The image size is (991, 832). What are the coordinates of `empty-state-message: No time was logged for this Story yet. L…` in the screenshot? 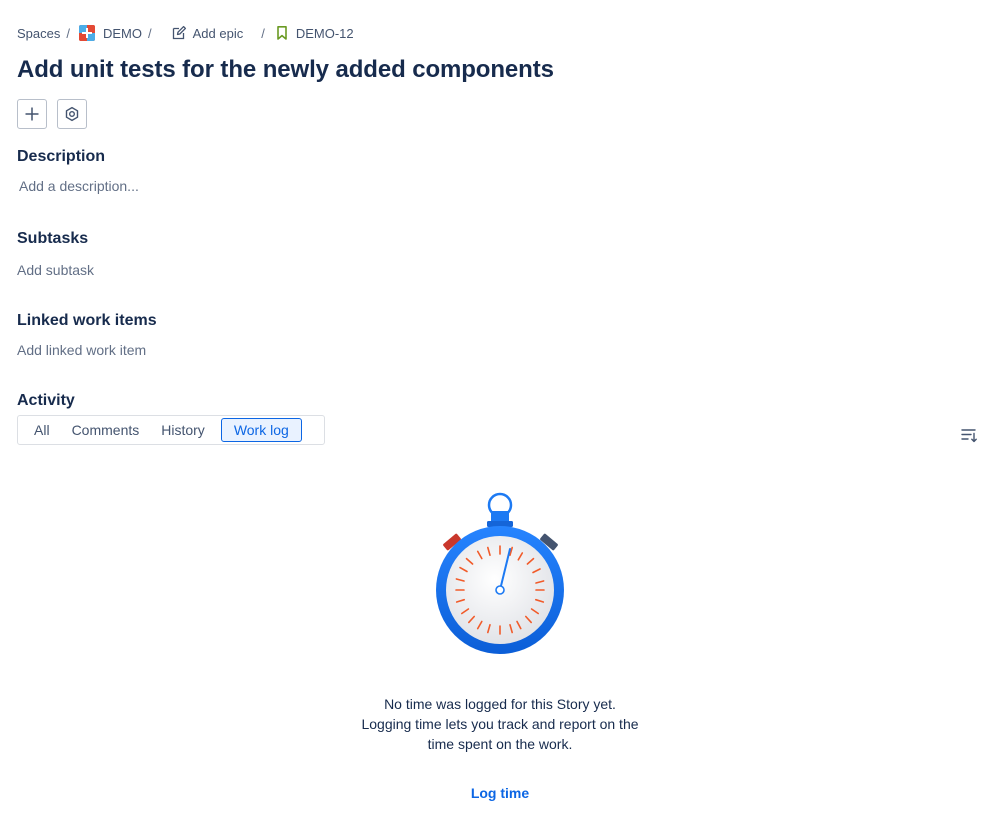 It's located at (500, 724).